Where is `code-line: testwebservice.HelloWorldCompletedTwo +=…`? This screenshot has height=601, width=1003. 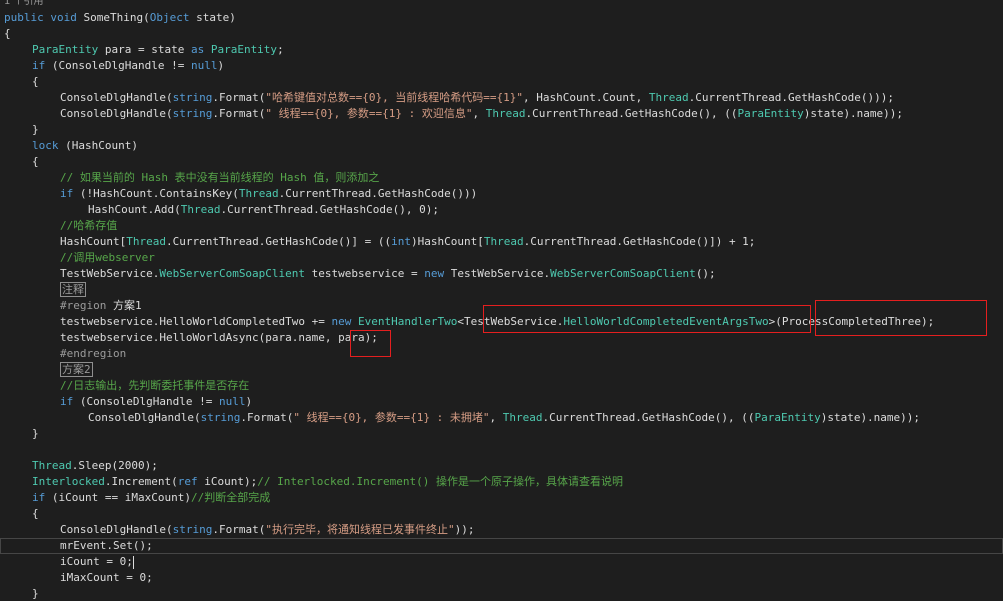
code-line: testwebservice.HelloWorldCompletedTwo +=… is located at coordinates (467, 322).